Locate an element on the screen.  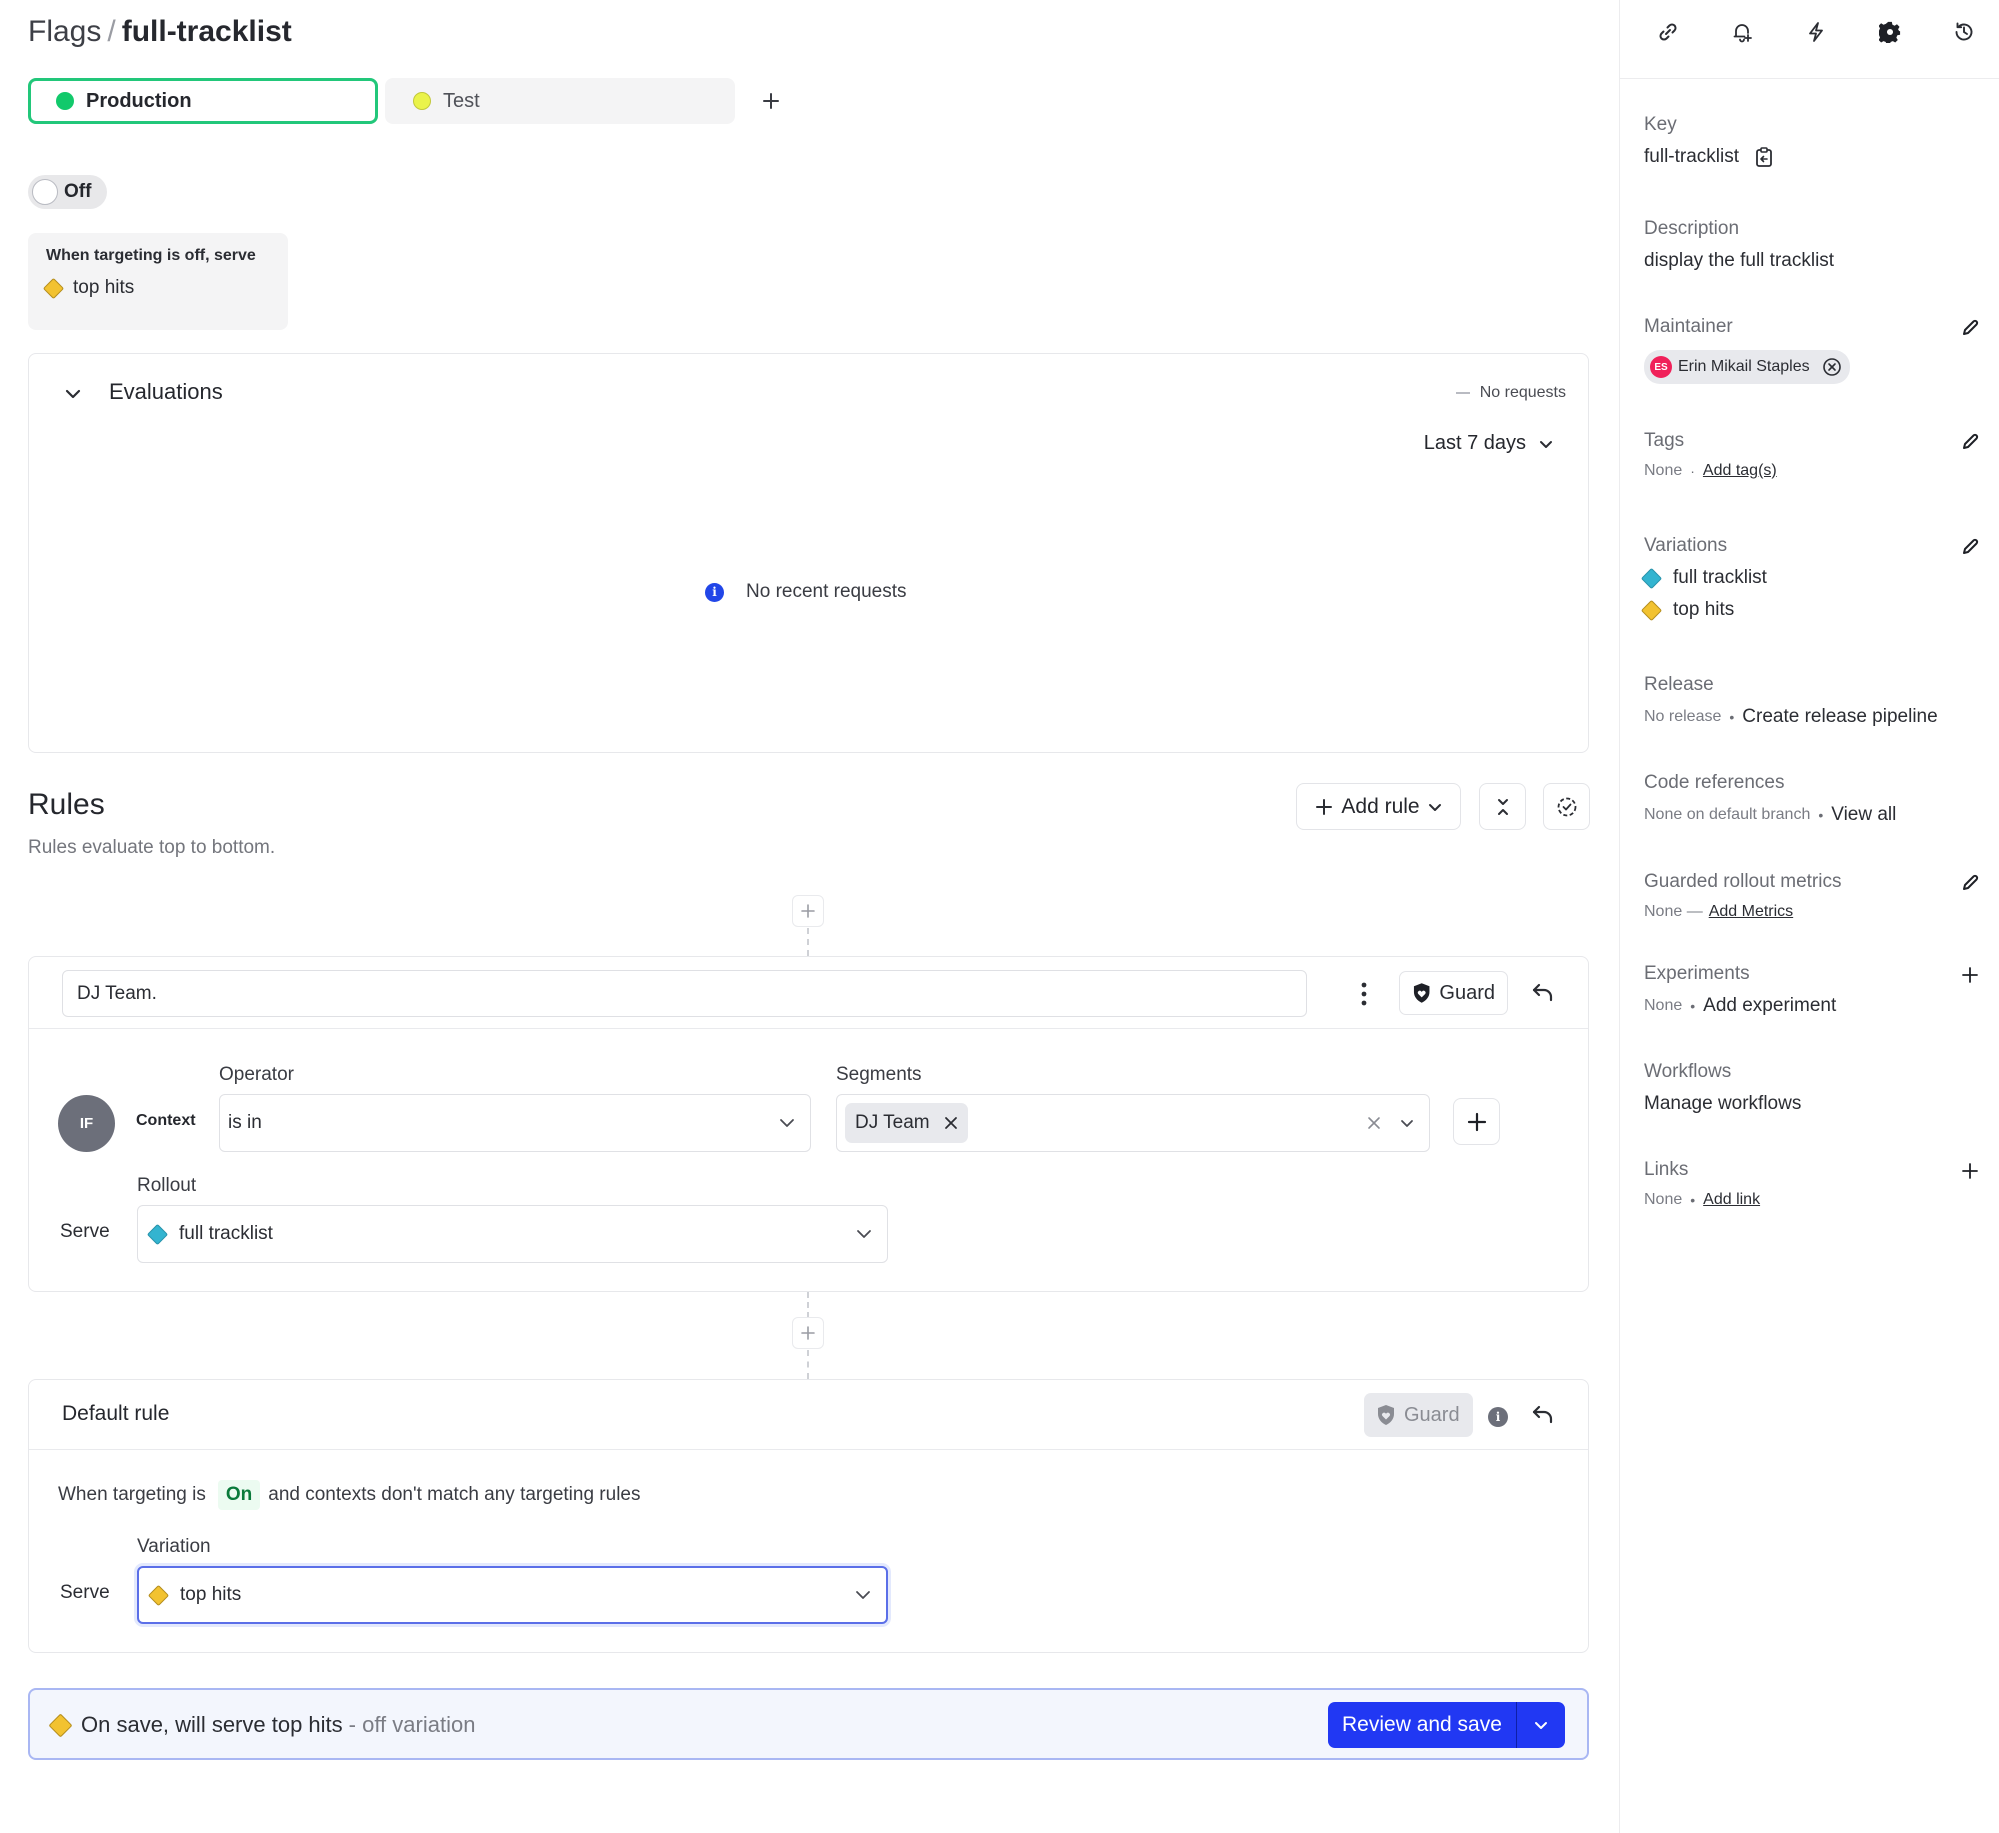
tab-production: Production is located at coordinates (203, 101).